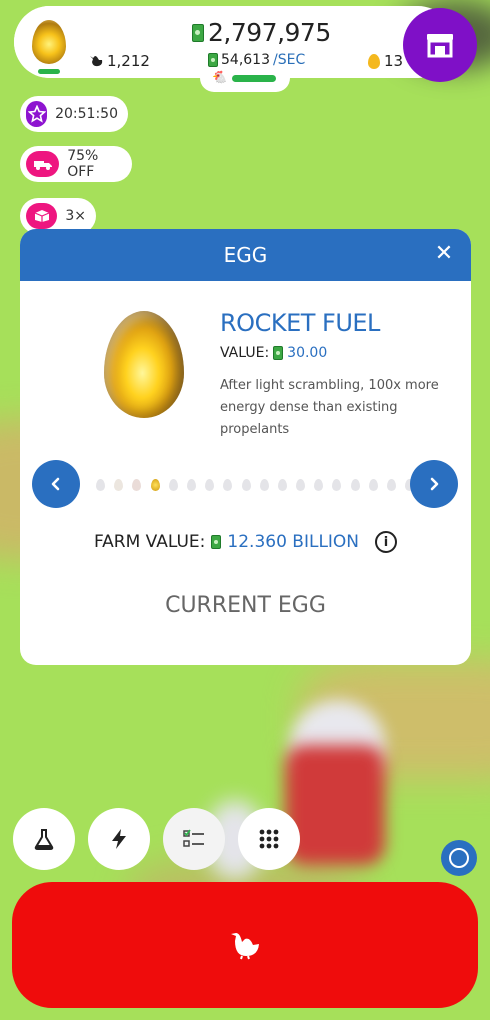 The width and height of the screenshot is (490, 1020). I want to click on next-egg-button, so click(434, 484).